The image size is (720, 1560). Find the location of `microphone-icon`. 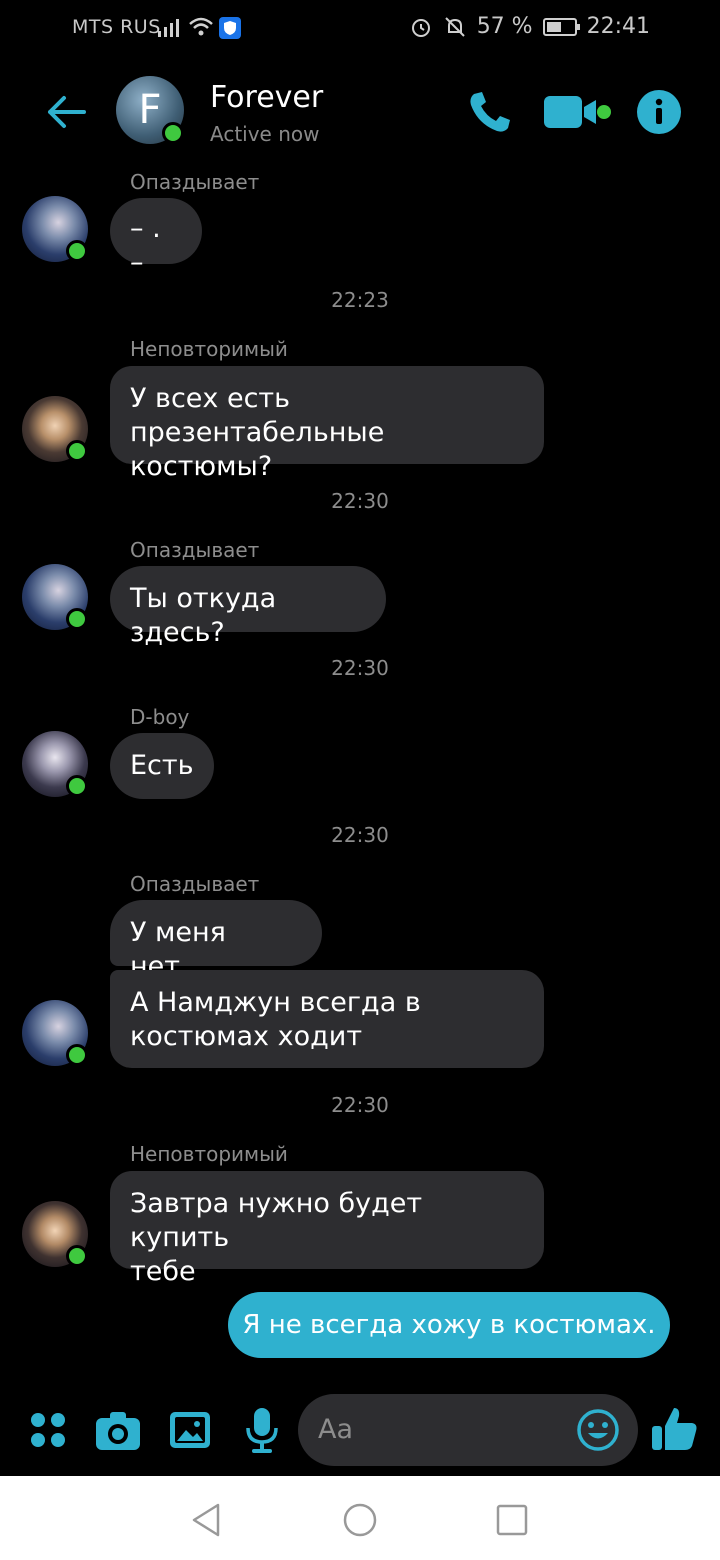

microphone-icon is located at coordinates (262, 1430).